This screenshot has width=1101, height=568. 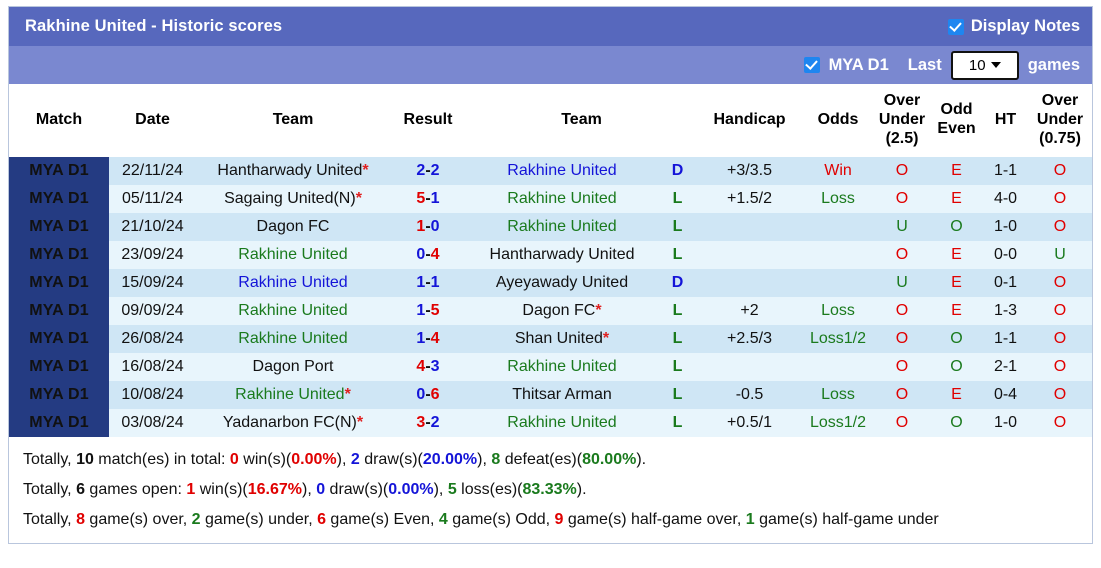 I want to click on cell-handicap: +1.5/2, so click(x=750, y=198).